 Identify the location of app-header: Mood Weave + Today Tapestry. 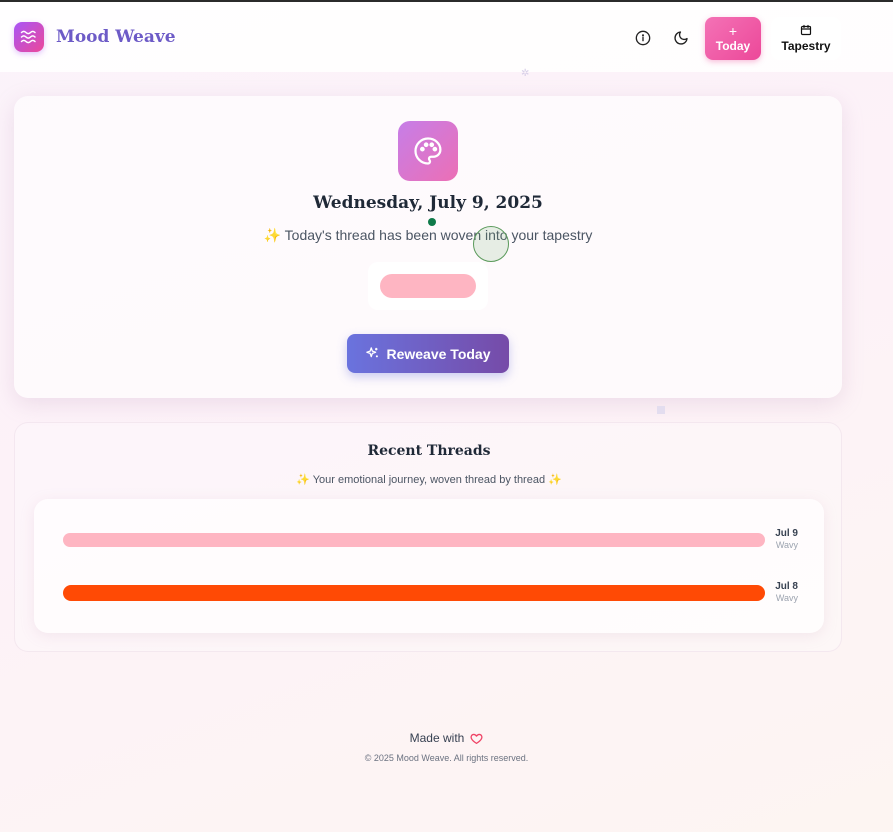
(446, 37).